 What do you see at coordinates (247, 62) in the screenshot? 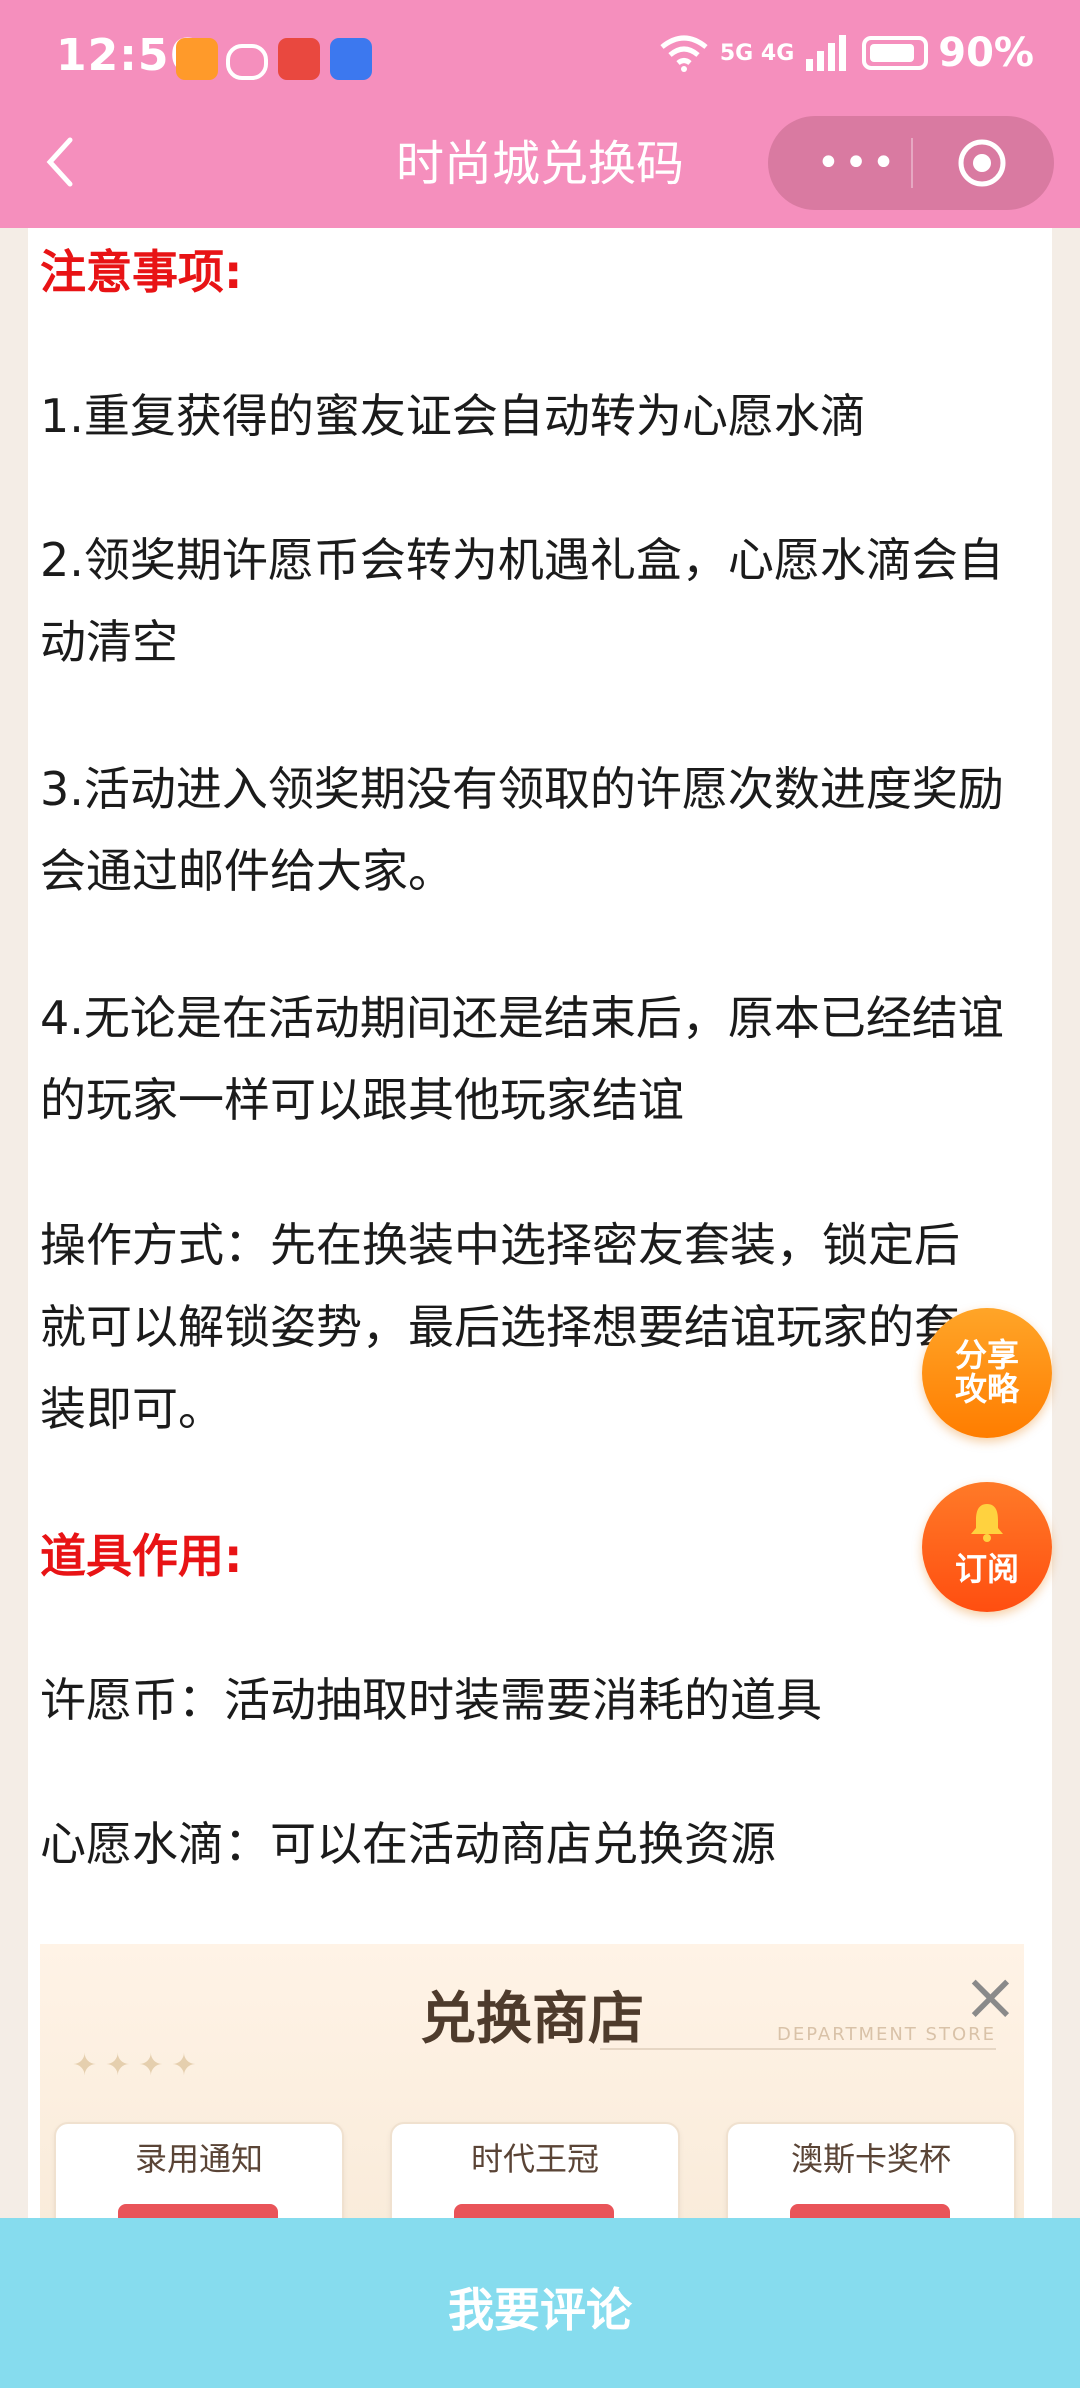
I see `chat-bubble-icon` at bounding box center [247, 62].